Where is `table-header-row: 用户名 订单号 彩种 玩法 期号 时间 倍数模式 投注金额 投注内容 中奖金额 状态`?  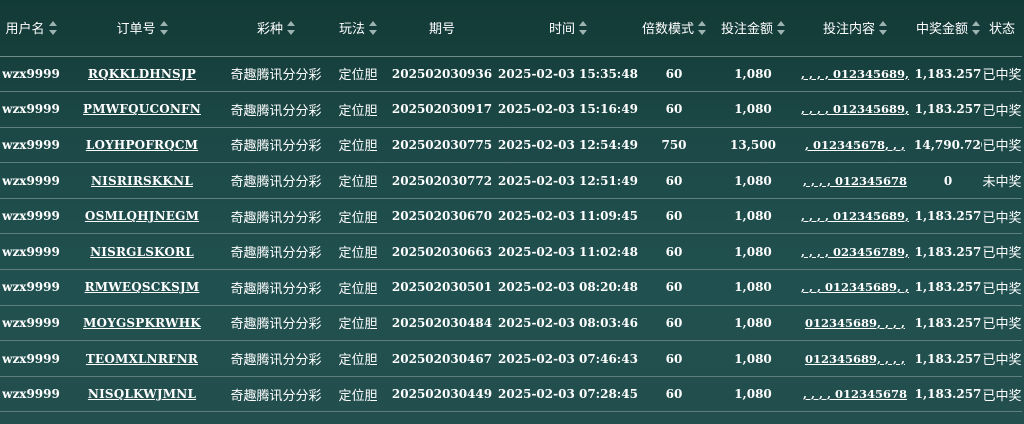 table-header-row: 用户名 订单号 彩种 玩法 期号 时间 倍数模式 投注金额 投注内容 中奖金额 状态 is located at coordinates (511, 28).